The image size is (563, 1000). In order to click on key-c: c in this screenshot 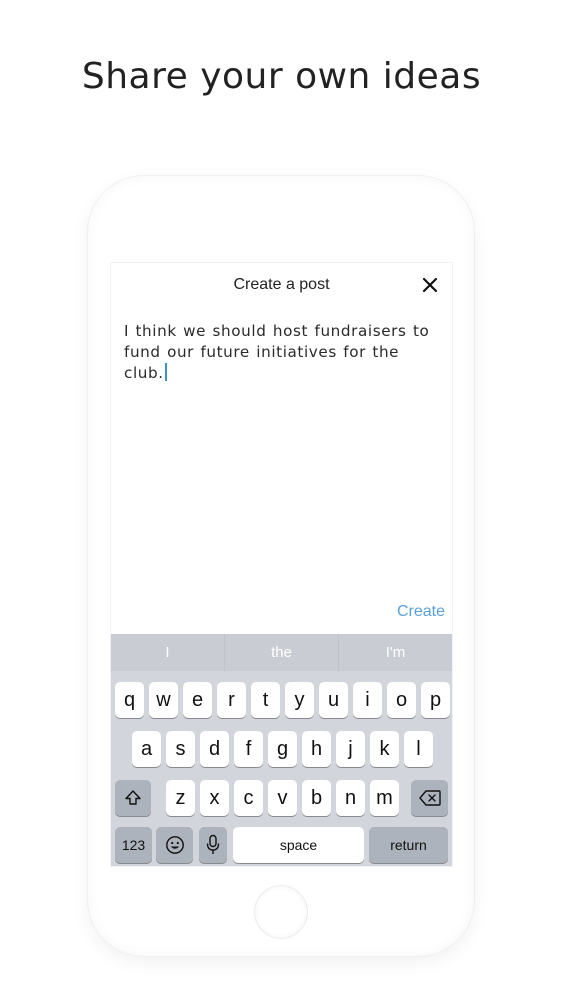, I will do `click(248, 798)`.